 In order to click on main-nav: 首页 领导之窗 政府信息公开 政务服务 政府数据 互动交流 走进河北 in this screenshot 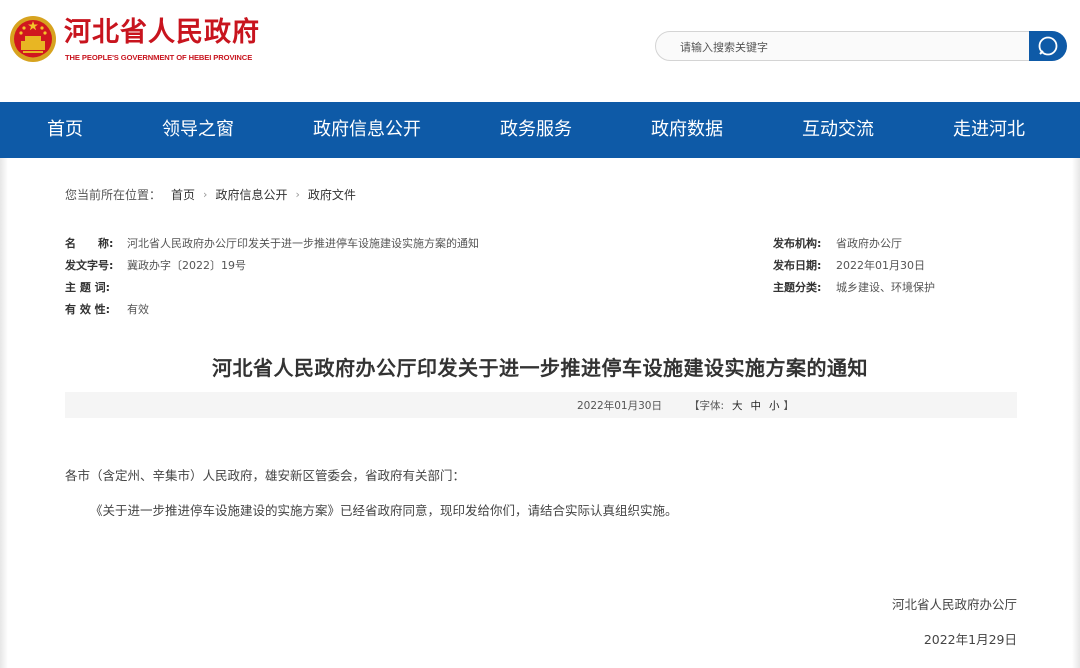, I will do `click(540, 130)`.